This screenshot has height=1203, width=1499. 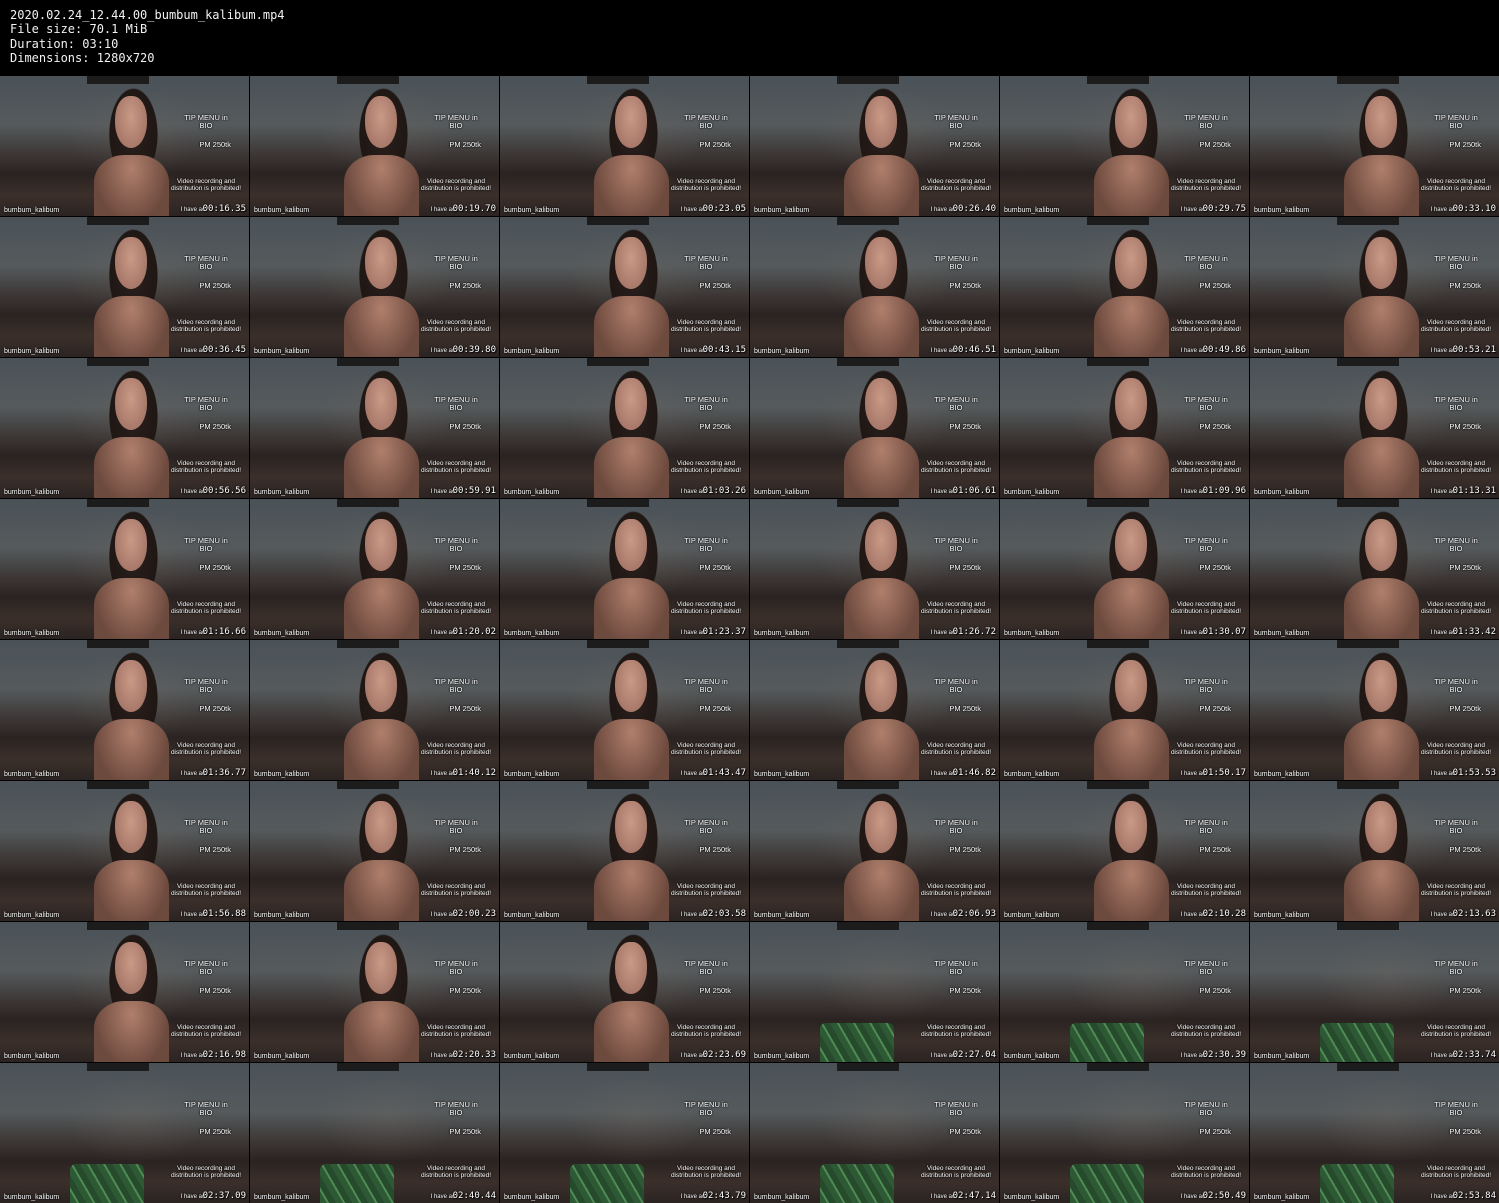 I want to click on file-duration: Duration: 03:10, so click(x=64, y=43).